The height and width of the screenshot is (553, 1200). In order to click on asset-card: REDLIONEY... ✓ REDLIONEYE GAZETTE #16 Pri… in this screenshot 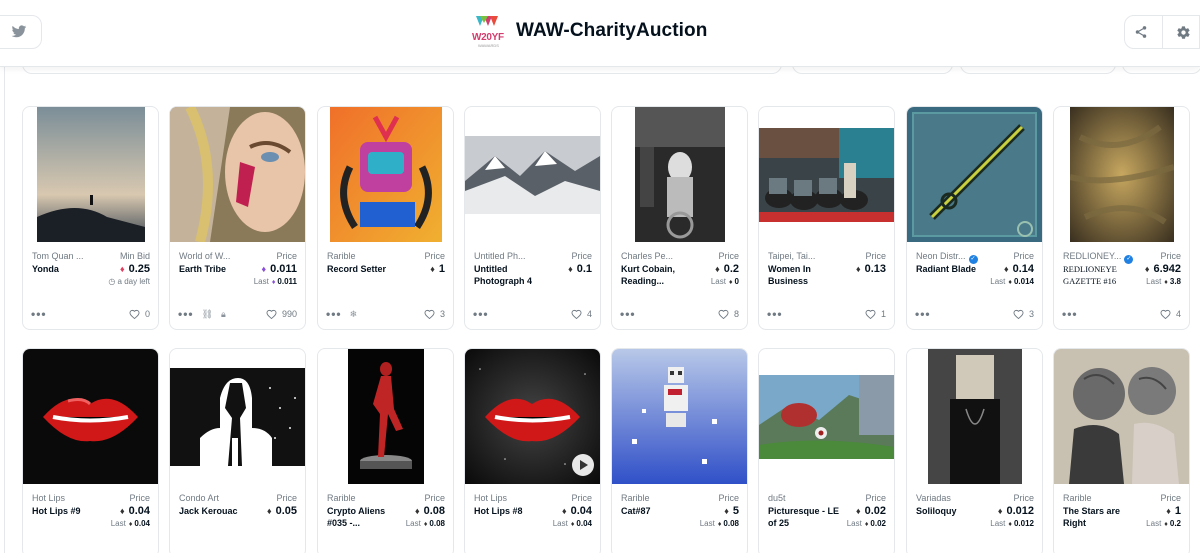, I will do `click(1121, 218)`.